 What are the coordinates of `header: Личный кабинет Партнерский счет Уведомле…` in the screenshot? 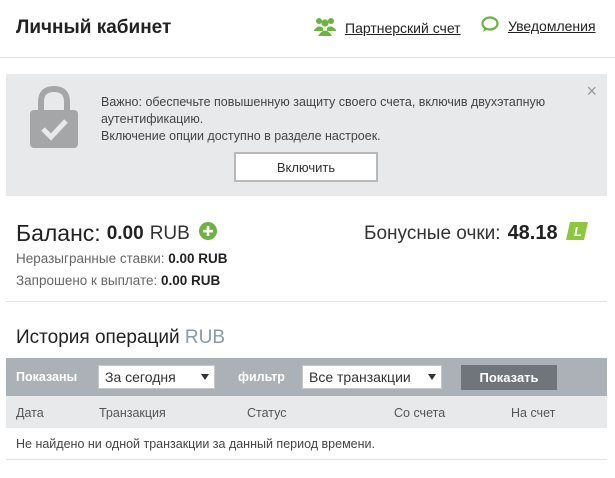 It's located at (307, 29).